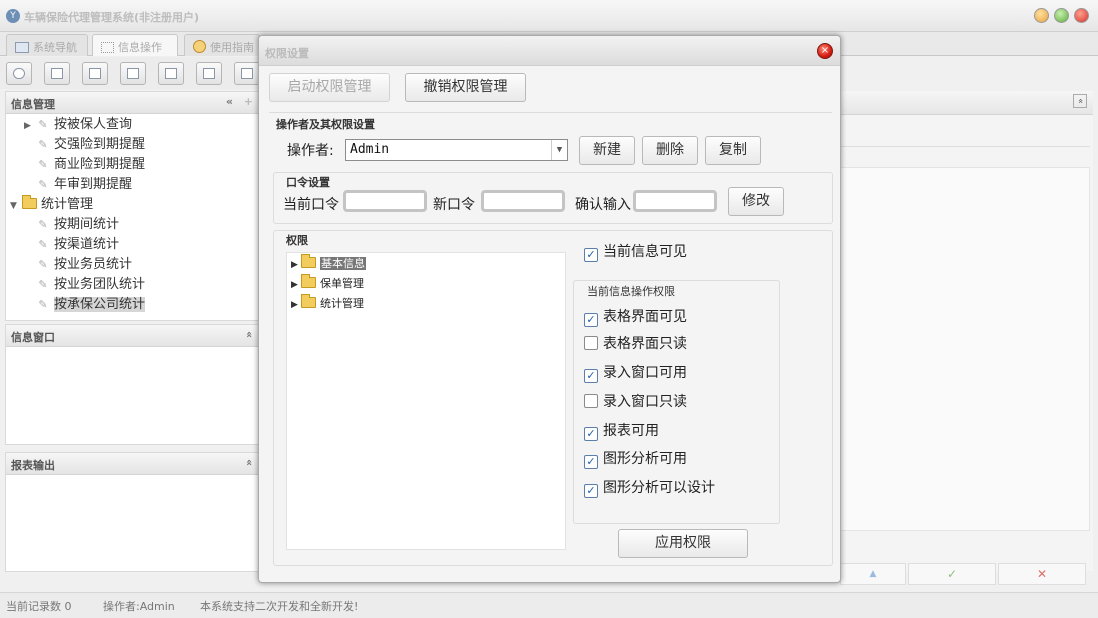 Image resolution: width=1098 pixels, height=618 pixels. Describe the element at coordinates (279, 606) in the screenshot. I see `status-notice: 本系统支持二次开发和全新开发!` at that location.